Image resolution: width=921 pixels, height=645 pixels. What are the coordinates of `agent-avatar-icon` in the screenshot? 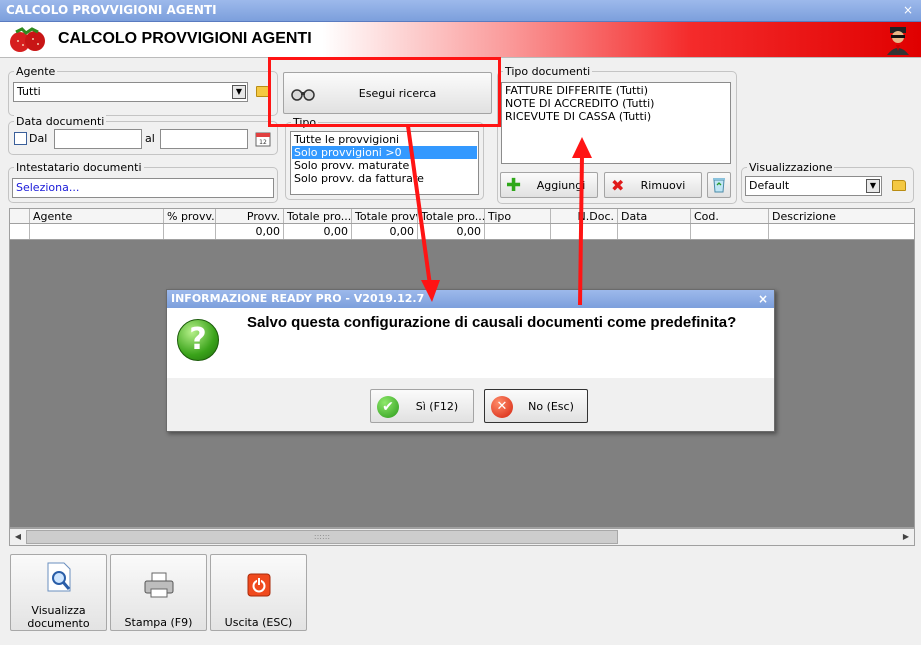 It's located at (898, 41).